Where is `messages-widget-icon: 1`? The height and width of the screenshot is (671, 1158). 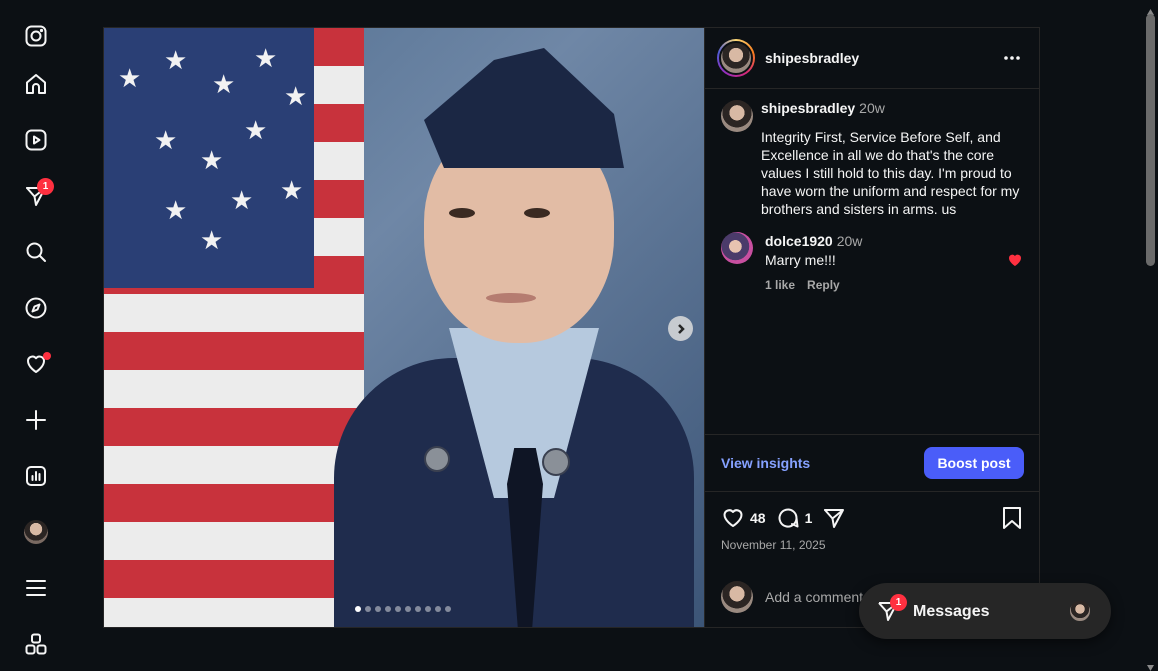 messages-widget-icon: 1 is located at coordinates (891, 608).